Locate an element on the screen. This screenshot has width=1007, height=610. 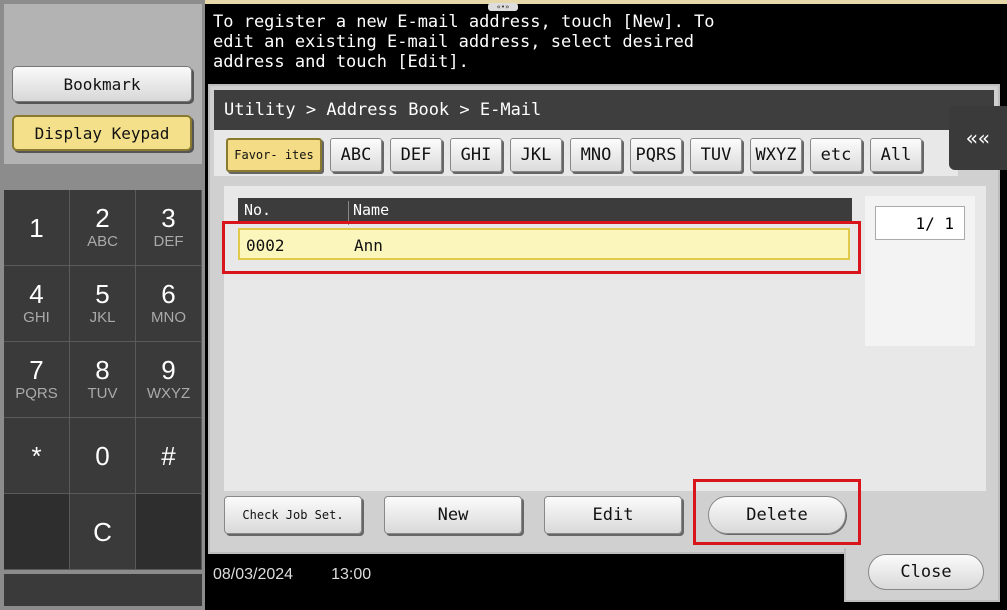
tab-all: All is located at coordinates (896, 155).